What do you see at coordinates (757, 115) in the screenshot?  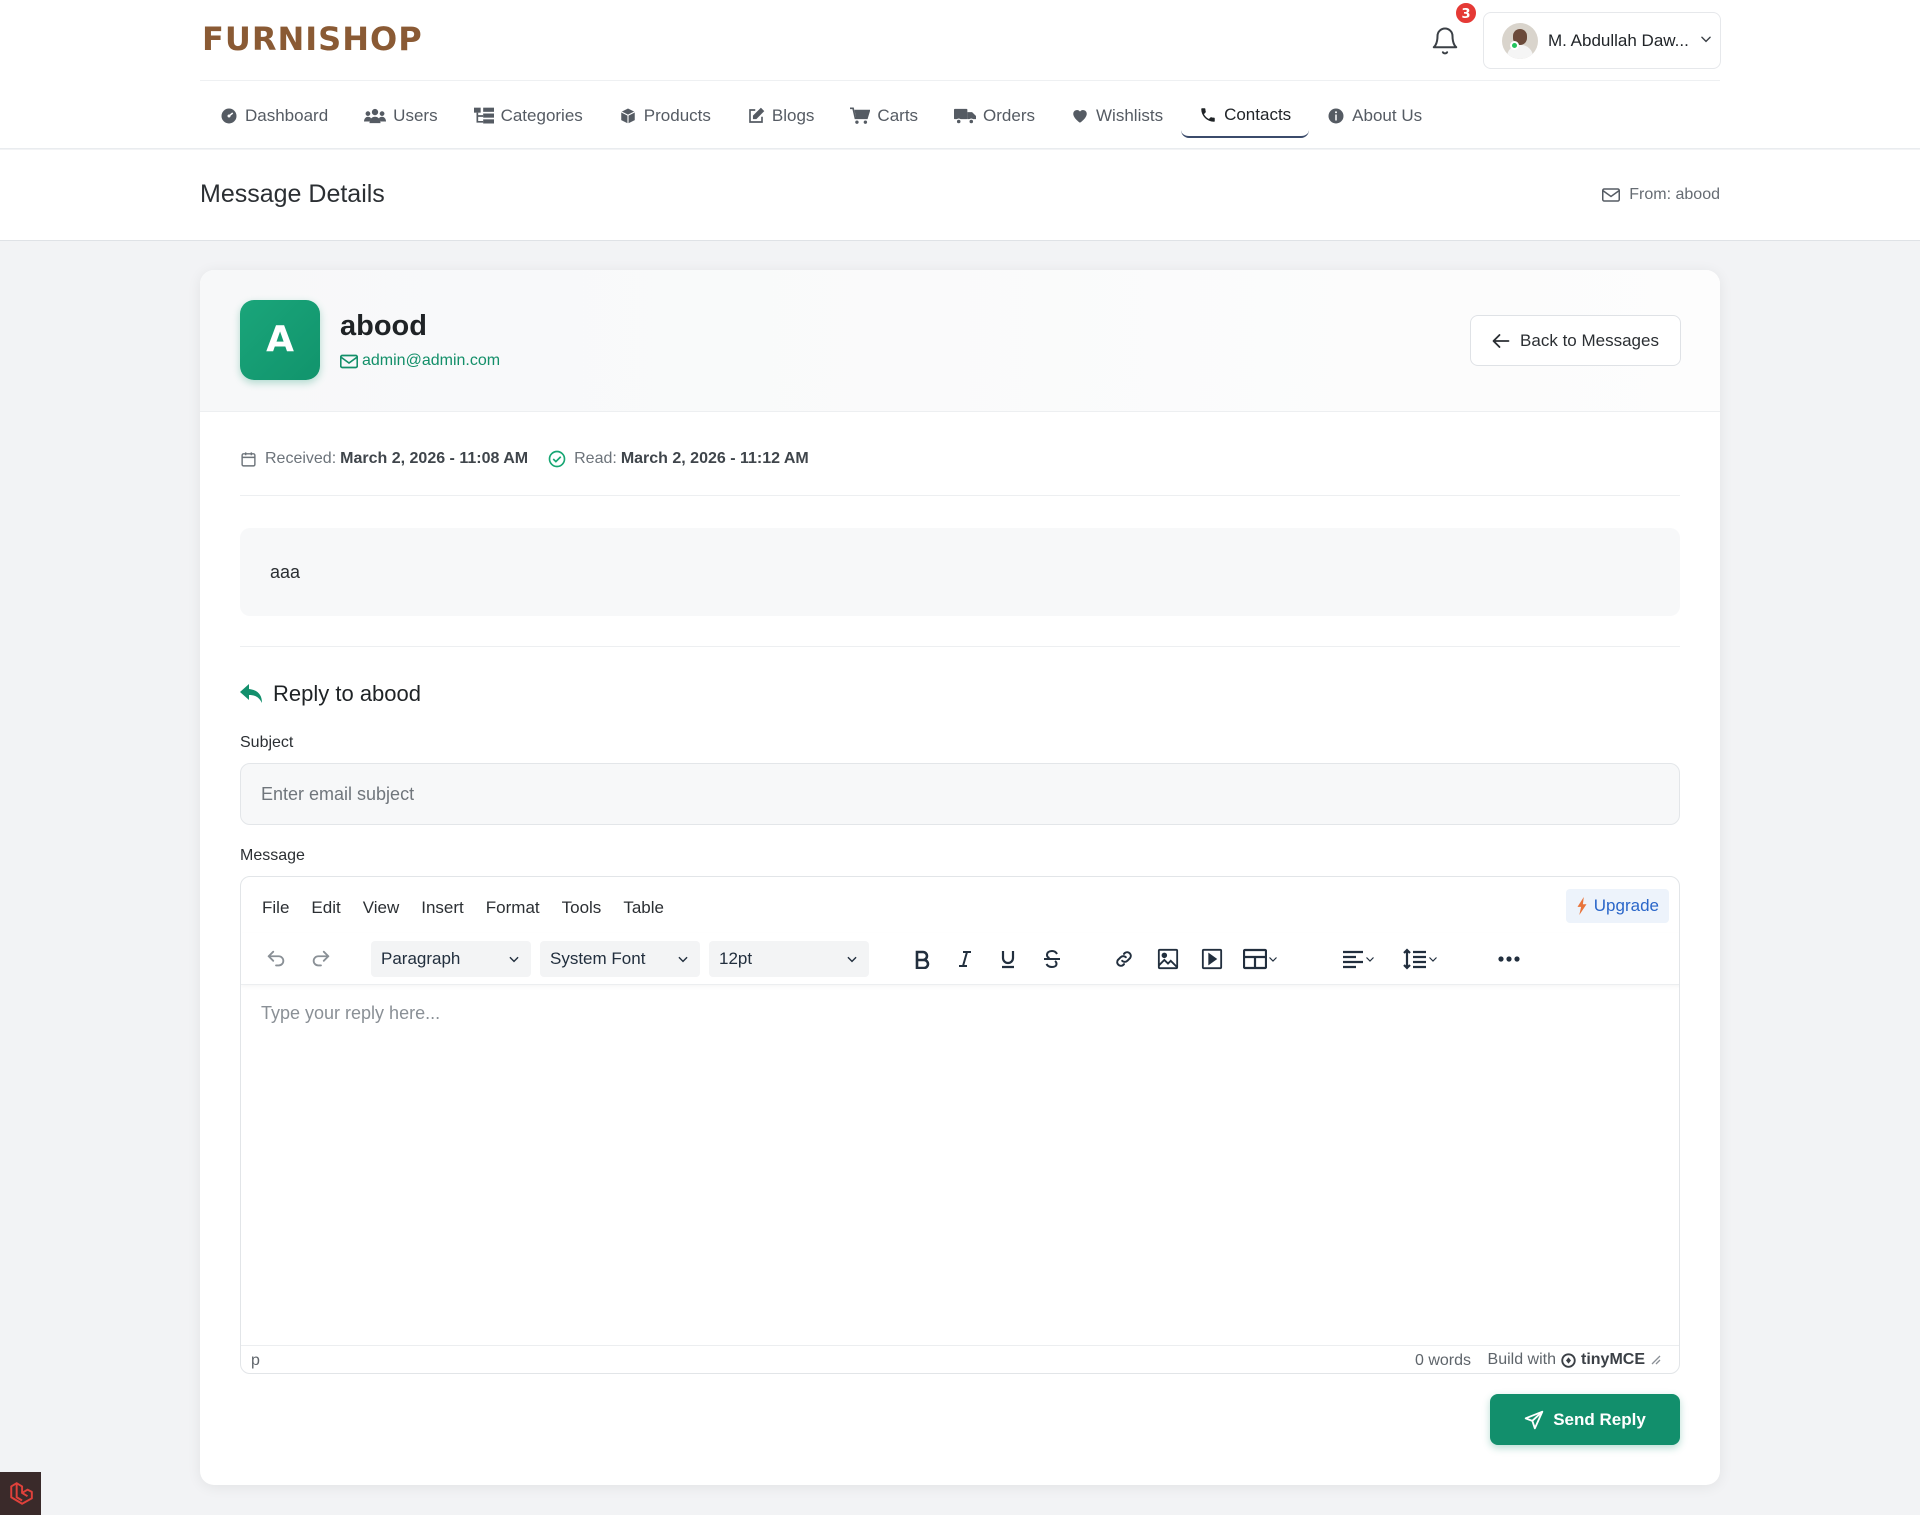 I see `edit-icon` at bounding box center [757, 115].